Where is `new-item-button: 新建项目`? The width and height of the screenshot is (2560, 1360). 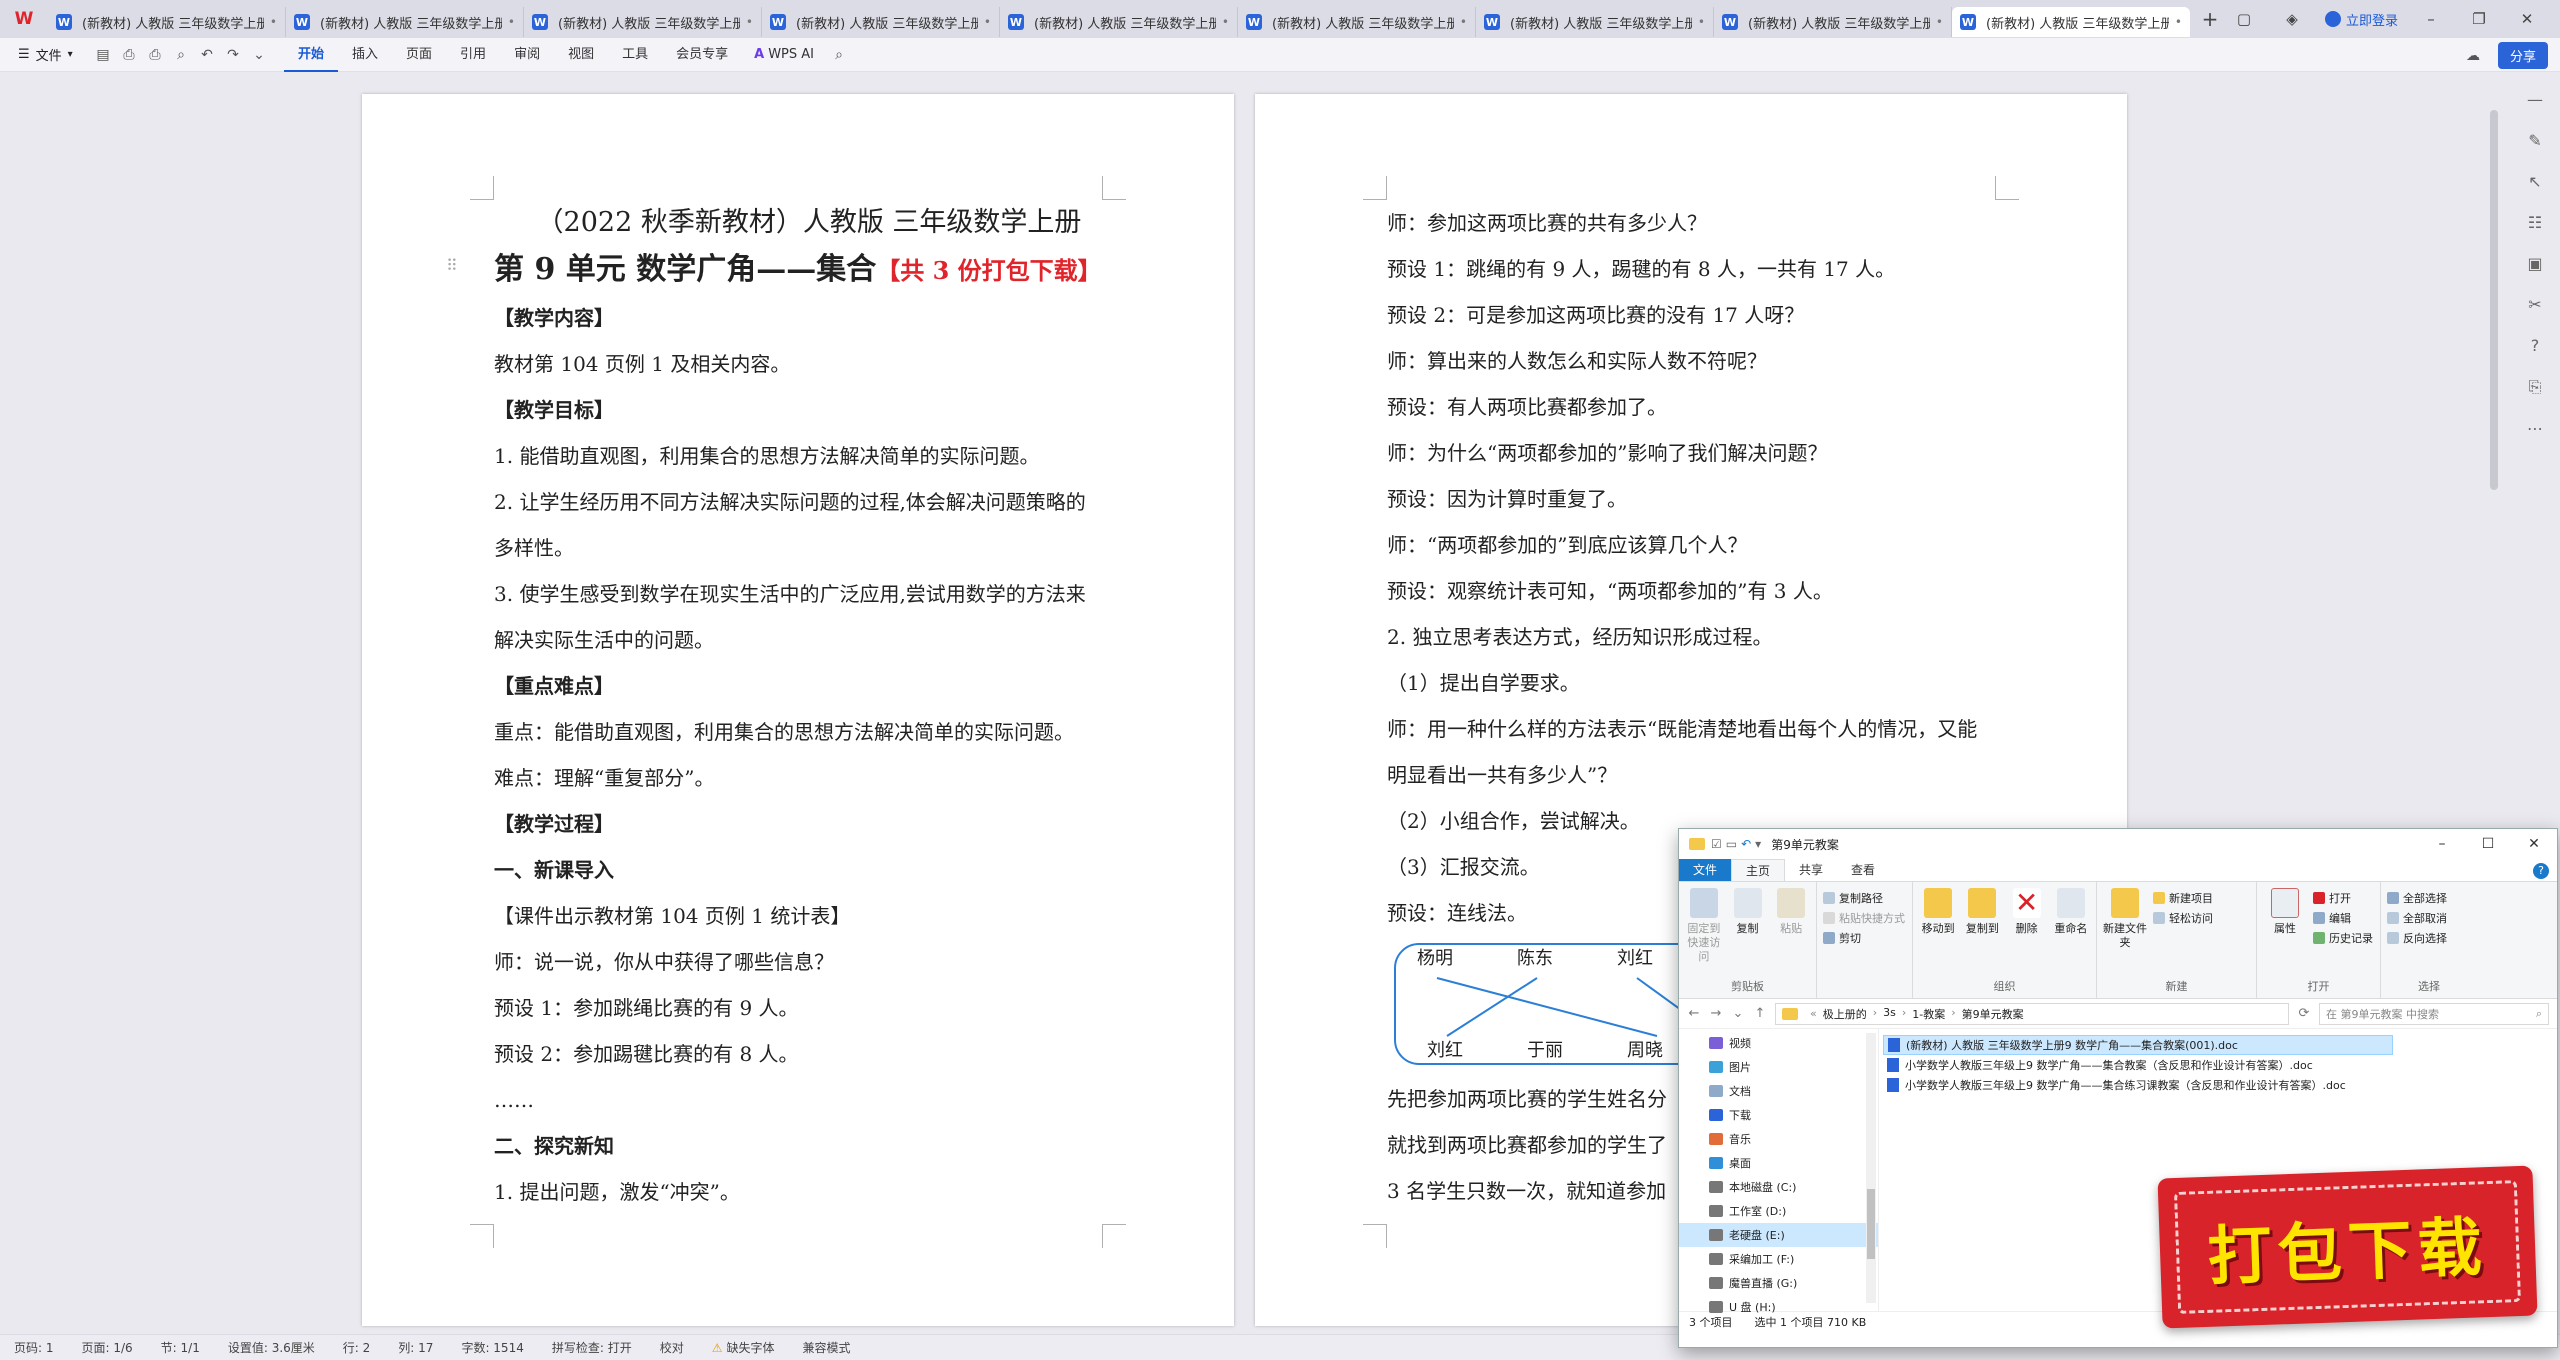 new-item-button: 新建项目 is located at coordinates (2183, 898).